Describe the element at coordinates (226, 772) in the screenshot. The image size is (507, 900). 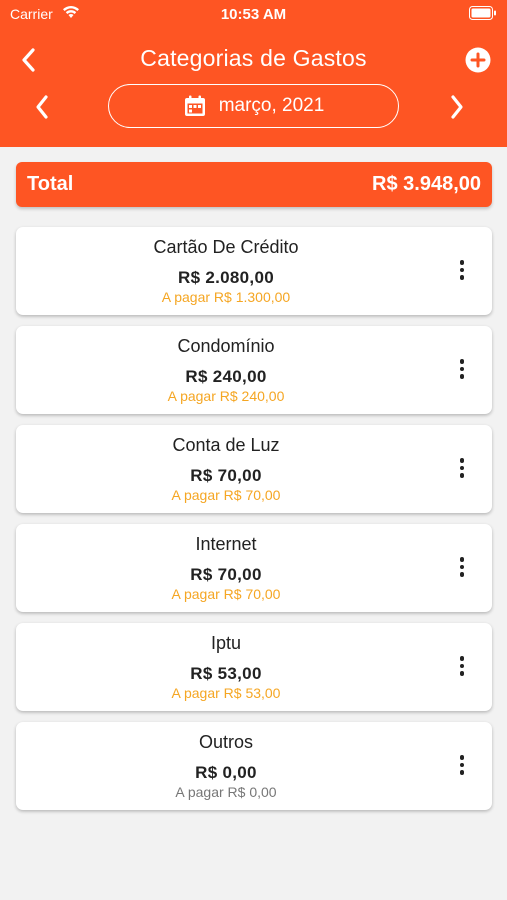
I see `category-amount: R$ 0,00` at that location.